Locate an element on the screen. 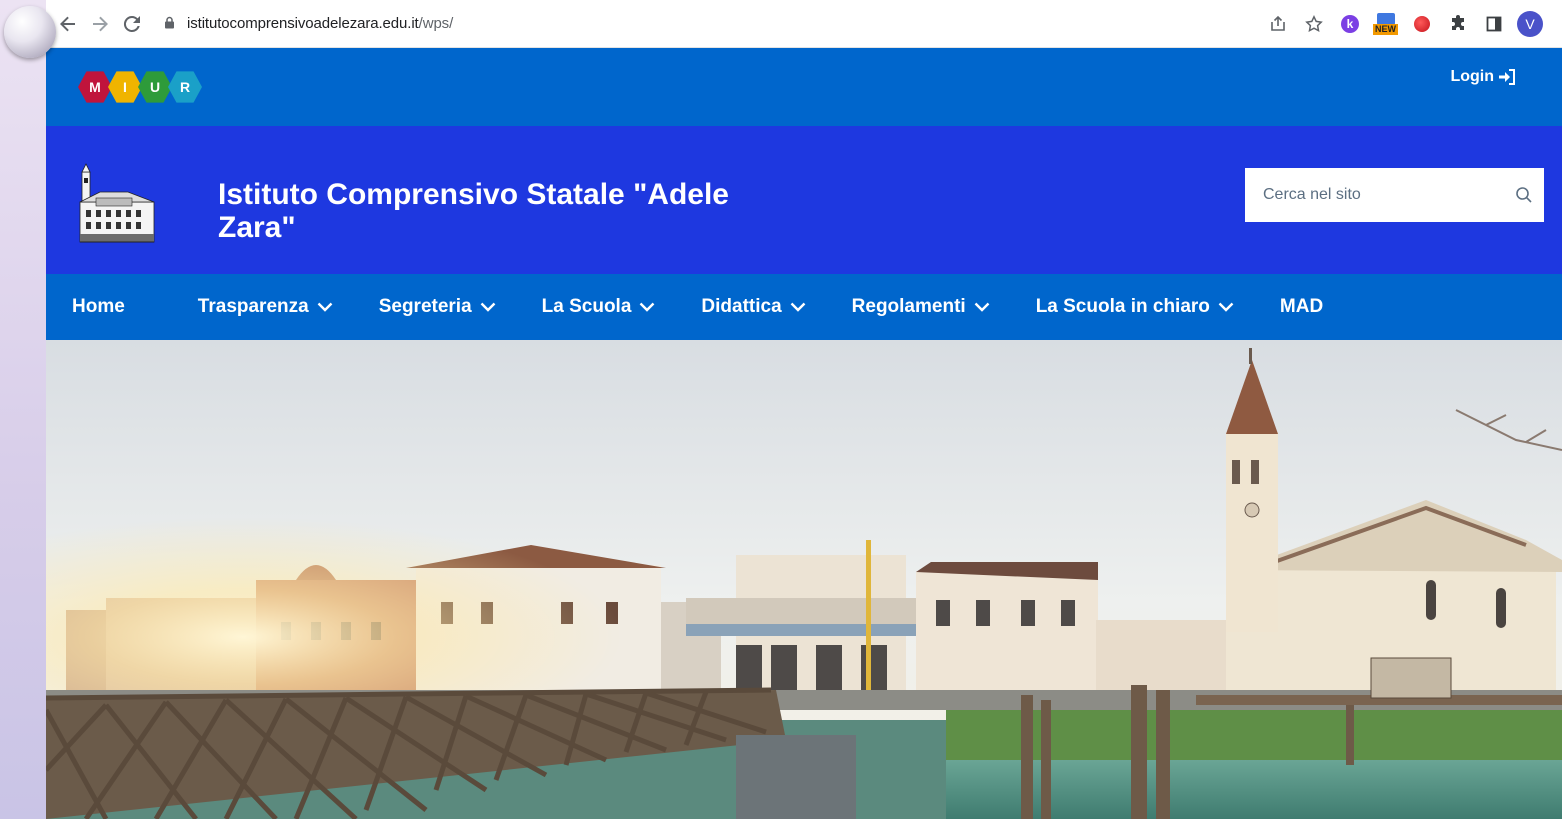 This screenshot has height=819, width=1562. search-box is located at coordinates (1394, 195).